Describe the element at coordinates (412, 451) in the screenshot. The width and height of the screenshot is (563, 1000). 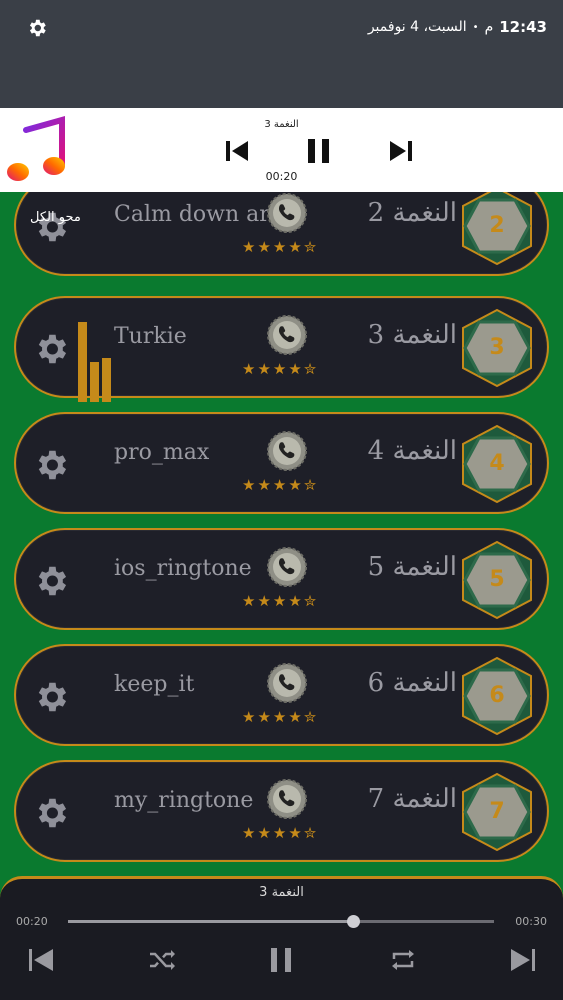
I see `ringtone-label: النغمة 4` at that location.